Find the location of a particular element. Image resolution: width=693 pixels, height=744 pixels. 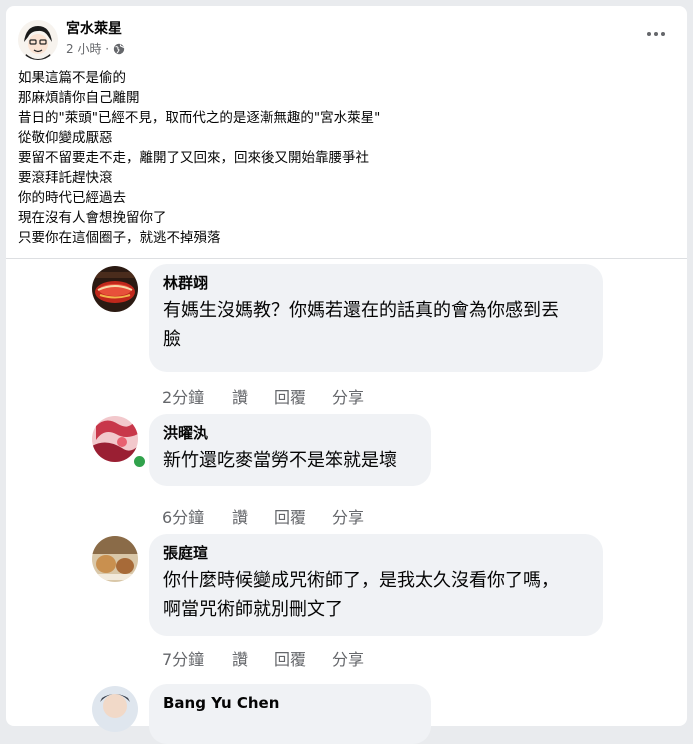

post-author-name: 宮水萊星 is located at coordinates (94, 28).